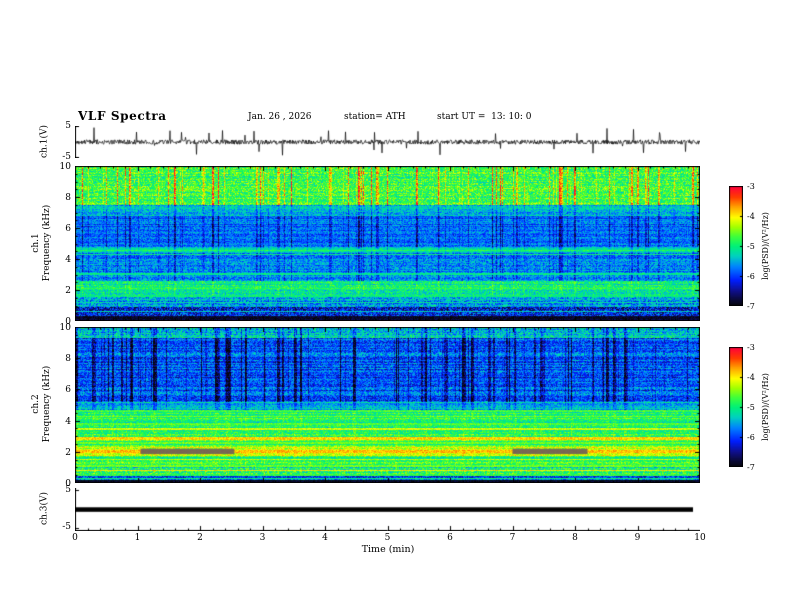 The width and height of the screenshot is (792, 612). What do you see at coordinates (262, 538) in the screenshot?
I see `x-tick-label: 3` at bounding box center [262, 538].